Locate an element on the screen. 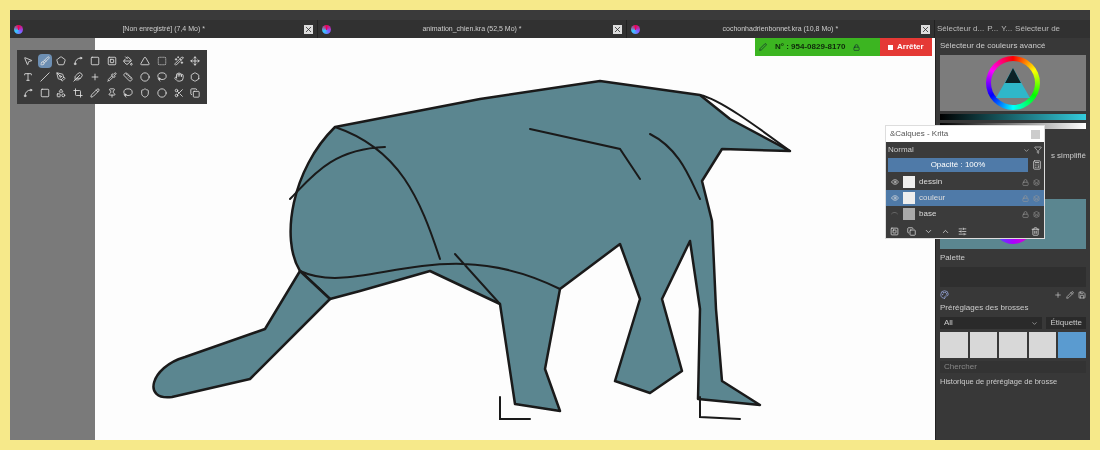 This screenshot has height=450, width=1100. layer-name: base is located at coordinates (928, 214).